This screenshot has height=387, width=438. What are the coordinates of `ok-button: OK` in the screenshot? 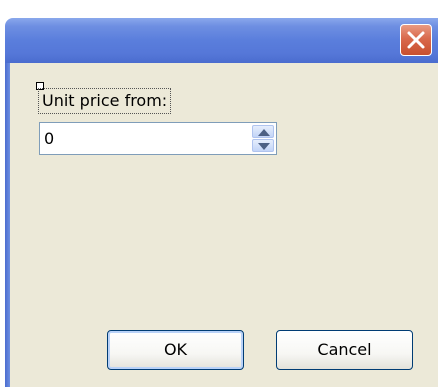 It's located at (175, 350).